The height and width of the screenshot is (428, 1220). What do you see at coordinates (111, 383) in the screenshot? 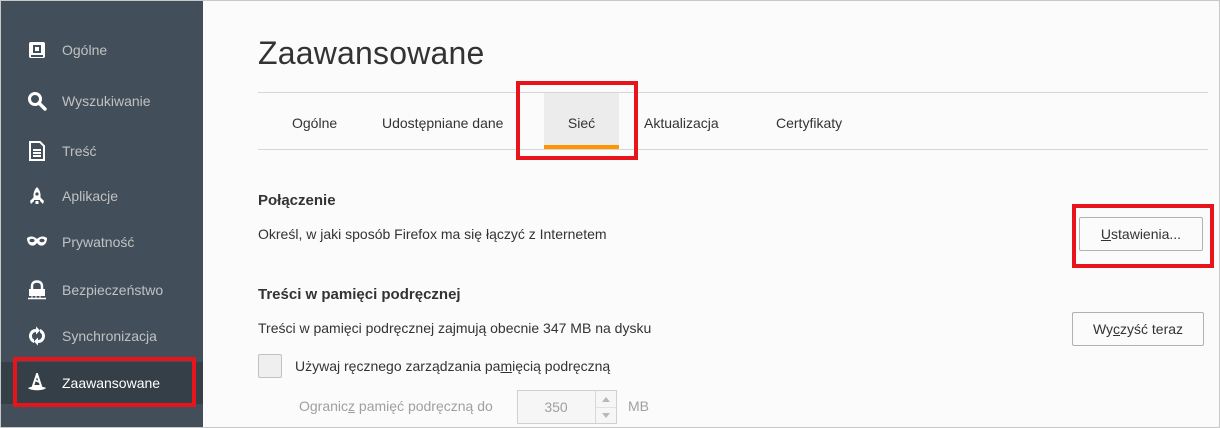
I see `sidebar-item-label: Zaawansowane` at bounding box center [111, 383].